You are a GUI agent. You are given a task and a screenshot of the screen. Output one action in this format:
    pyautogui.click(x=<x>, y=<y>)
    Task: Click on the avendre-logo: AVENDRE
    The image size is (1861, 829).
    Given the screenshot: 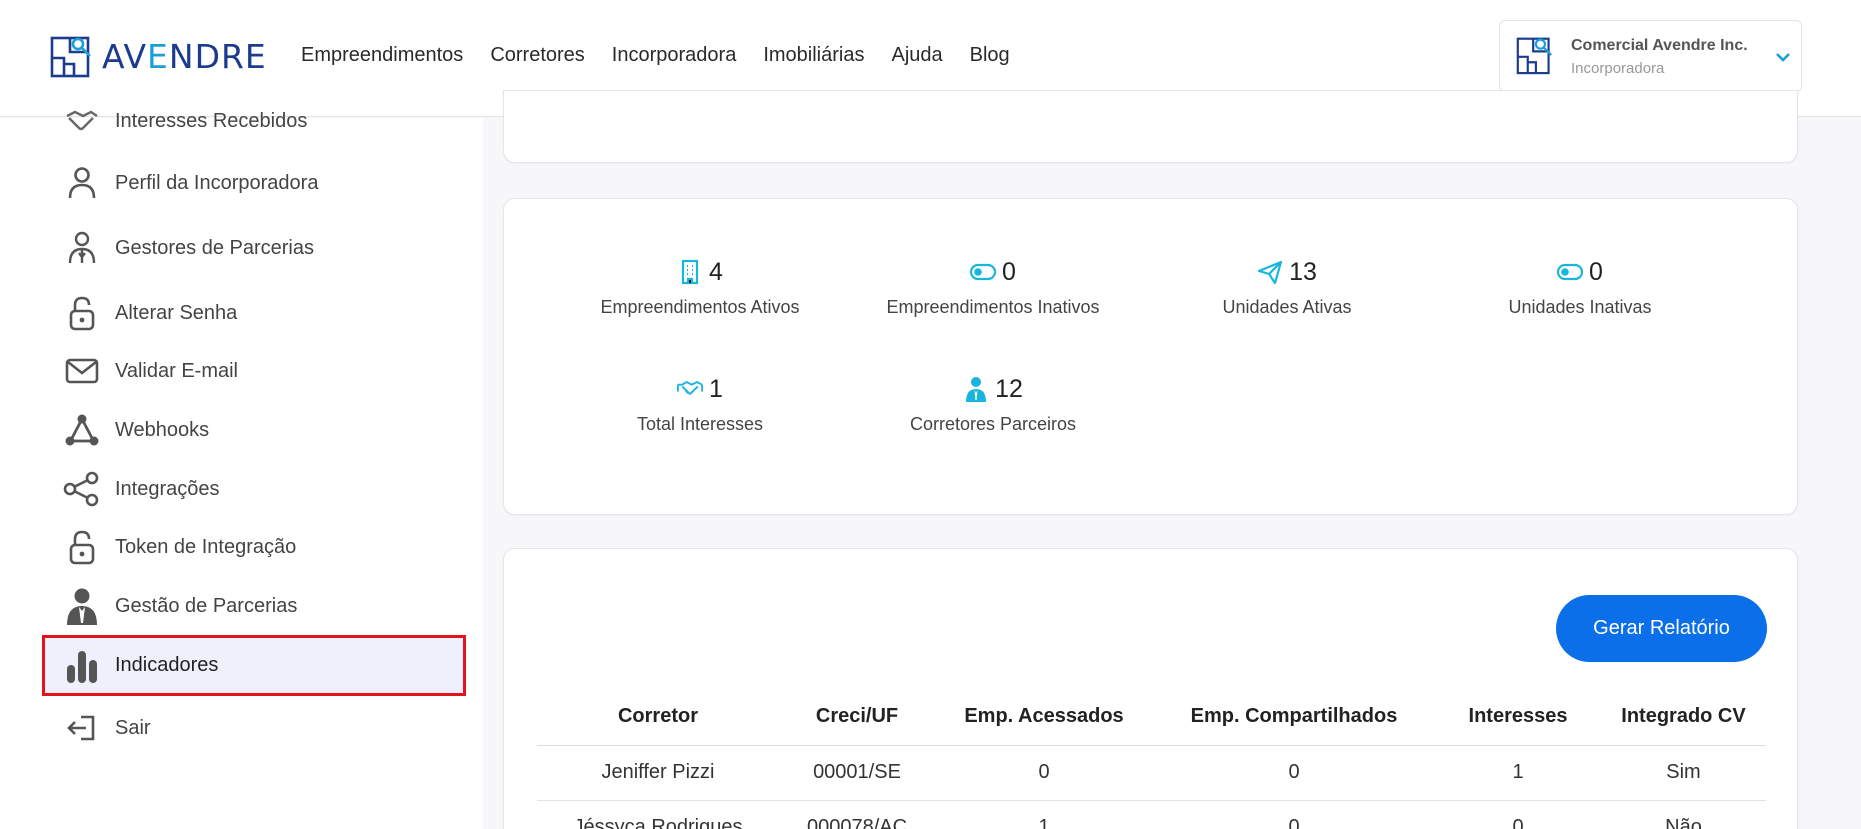 What is the action you would take?
    pyautogui.click(x=158, y=56)
    